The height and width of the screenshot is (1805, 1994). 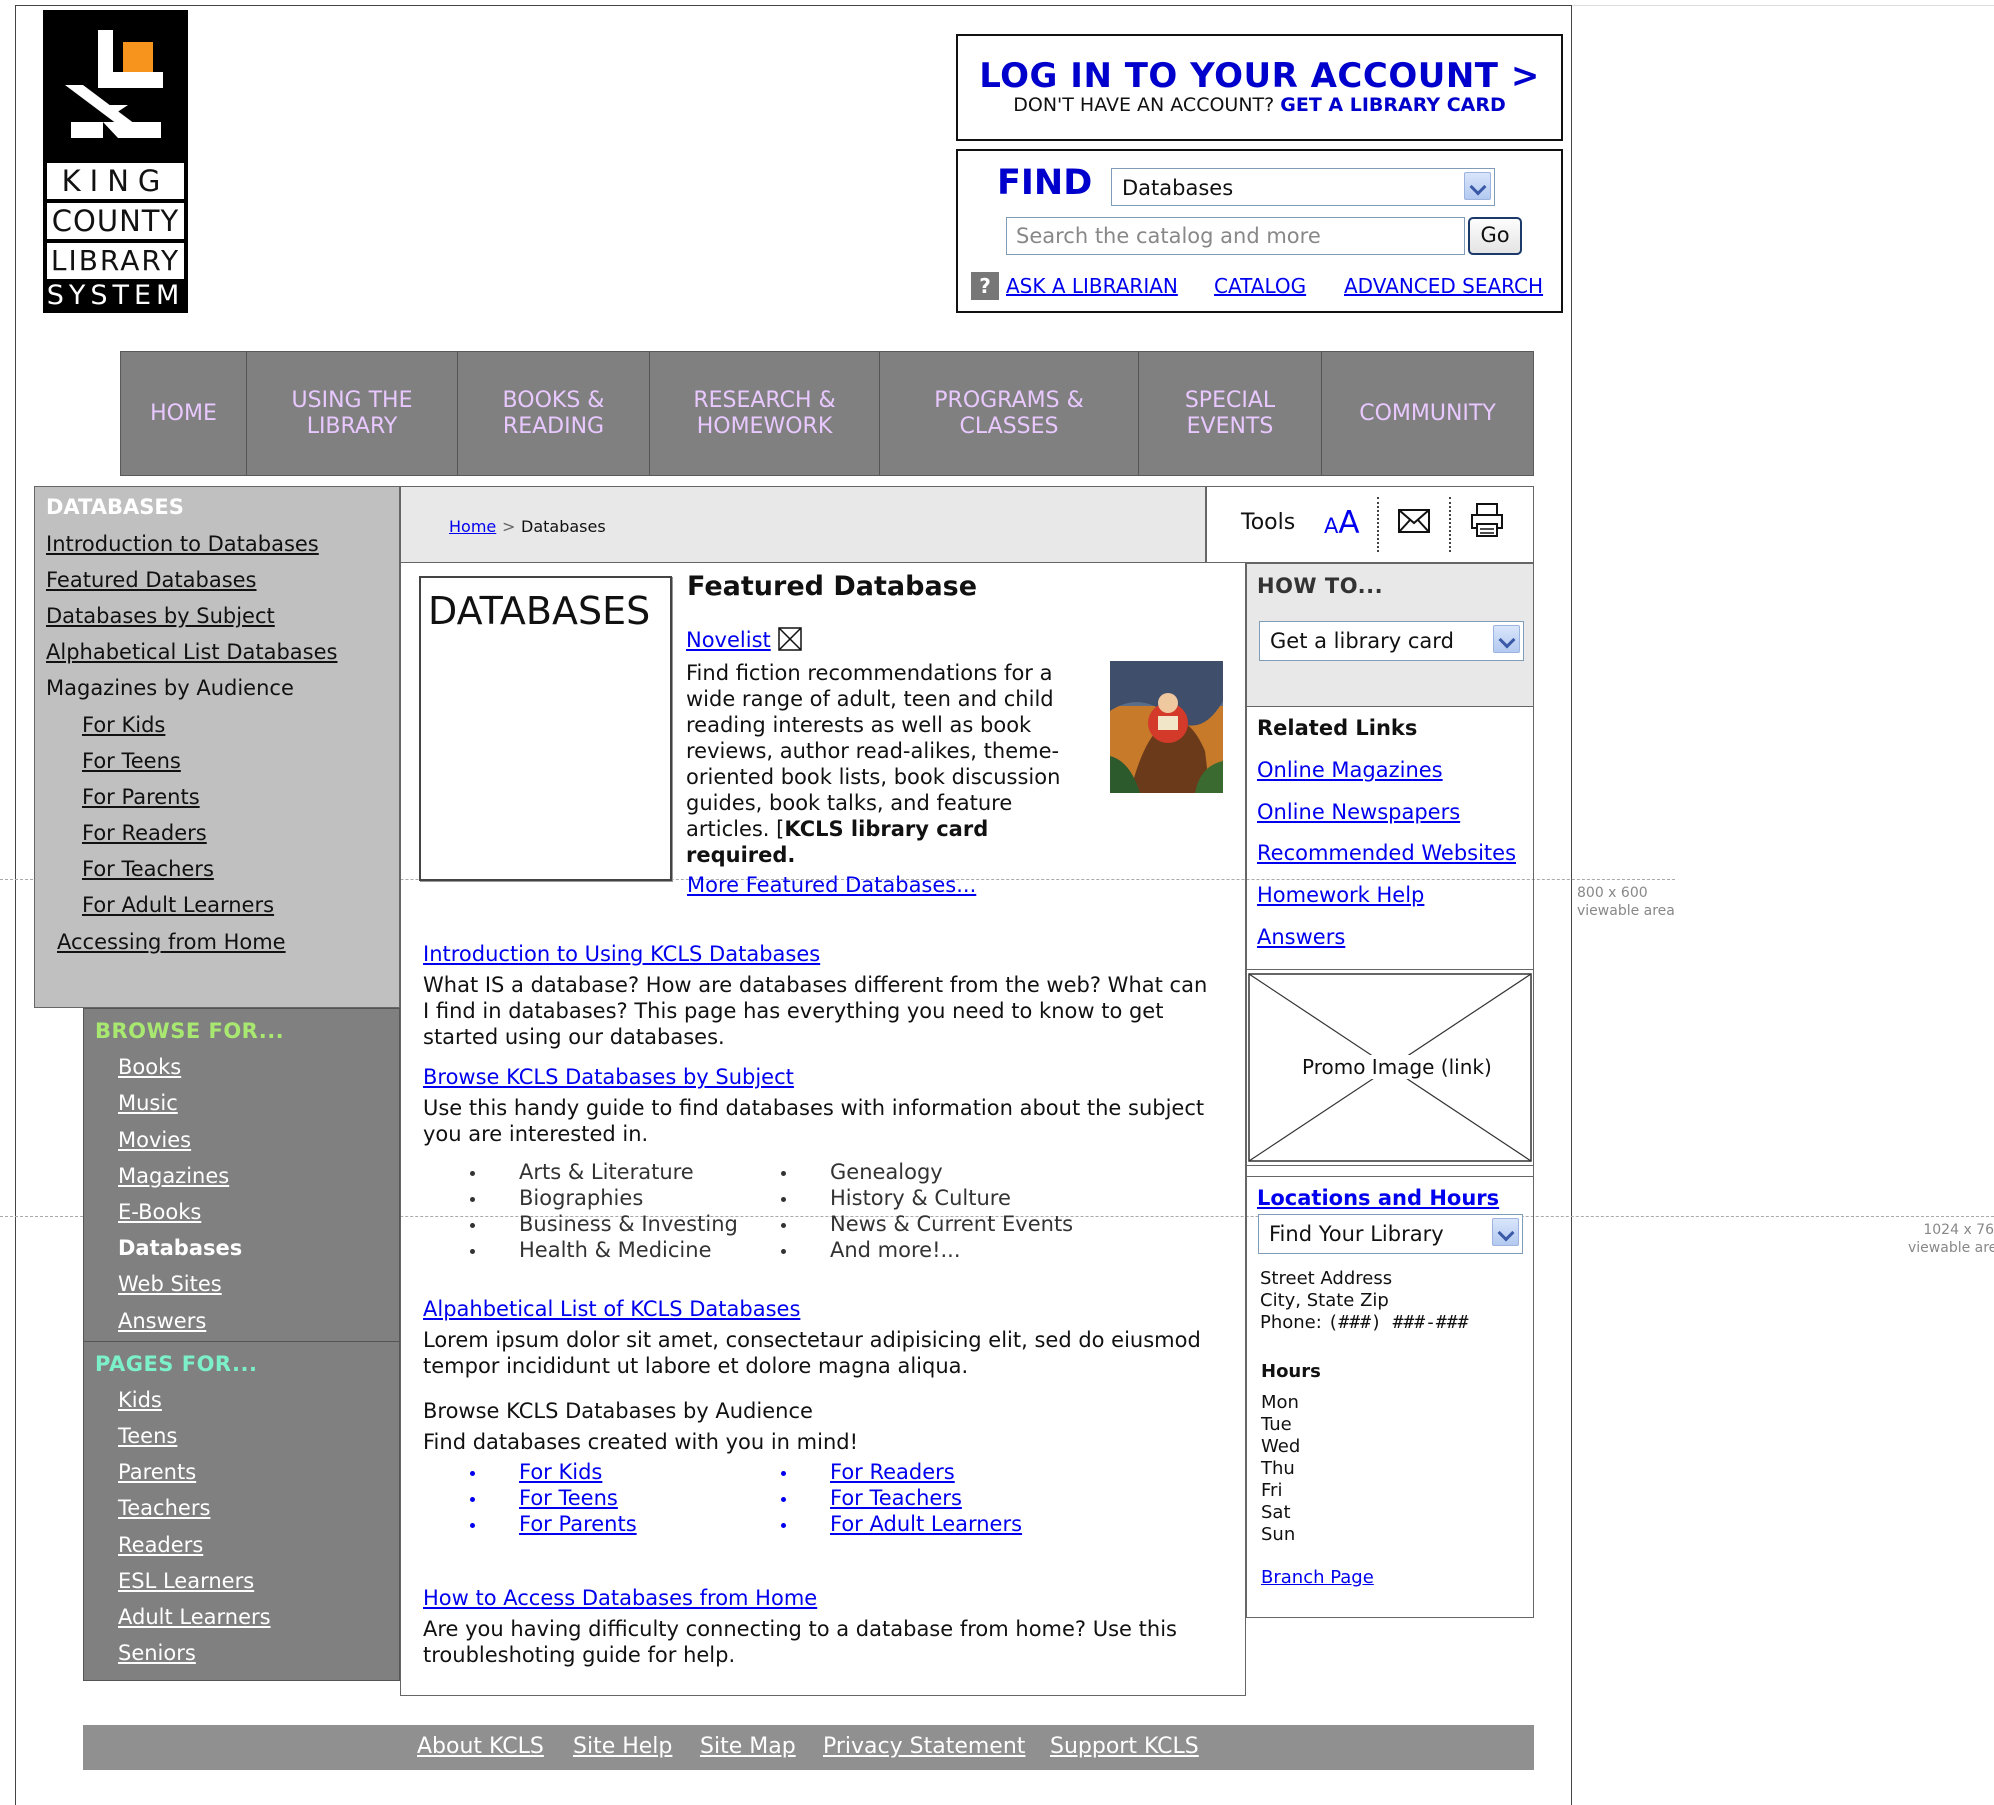 What do you see at coordinates (186, 1581) in the screenshot?
I see `pages-item-esl: ESL Learners` at bounding box center [186, 1581].